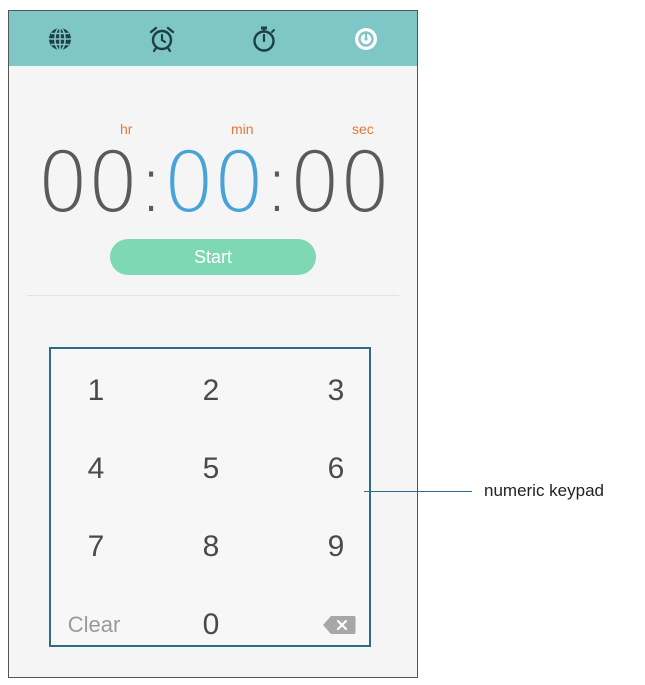  Describe the element at coordinates (336, 469) in the screenshot. I see `key-6: 6` at that location.